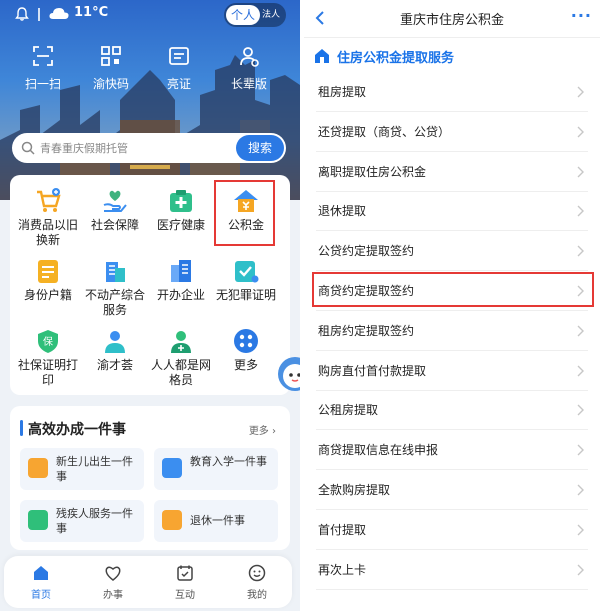 This screenshot has height=611, width=600. What do you see at coordinates (257, 573) in the screenshot?
I see `smile-face-icon` at bounding box center [257, 573].